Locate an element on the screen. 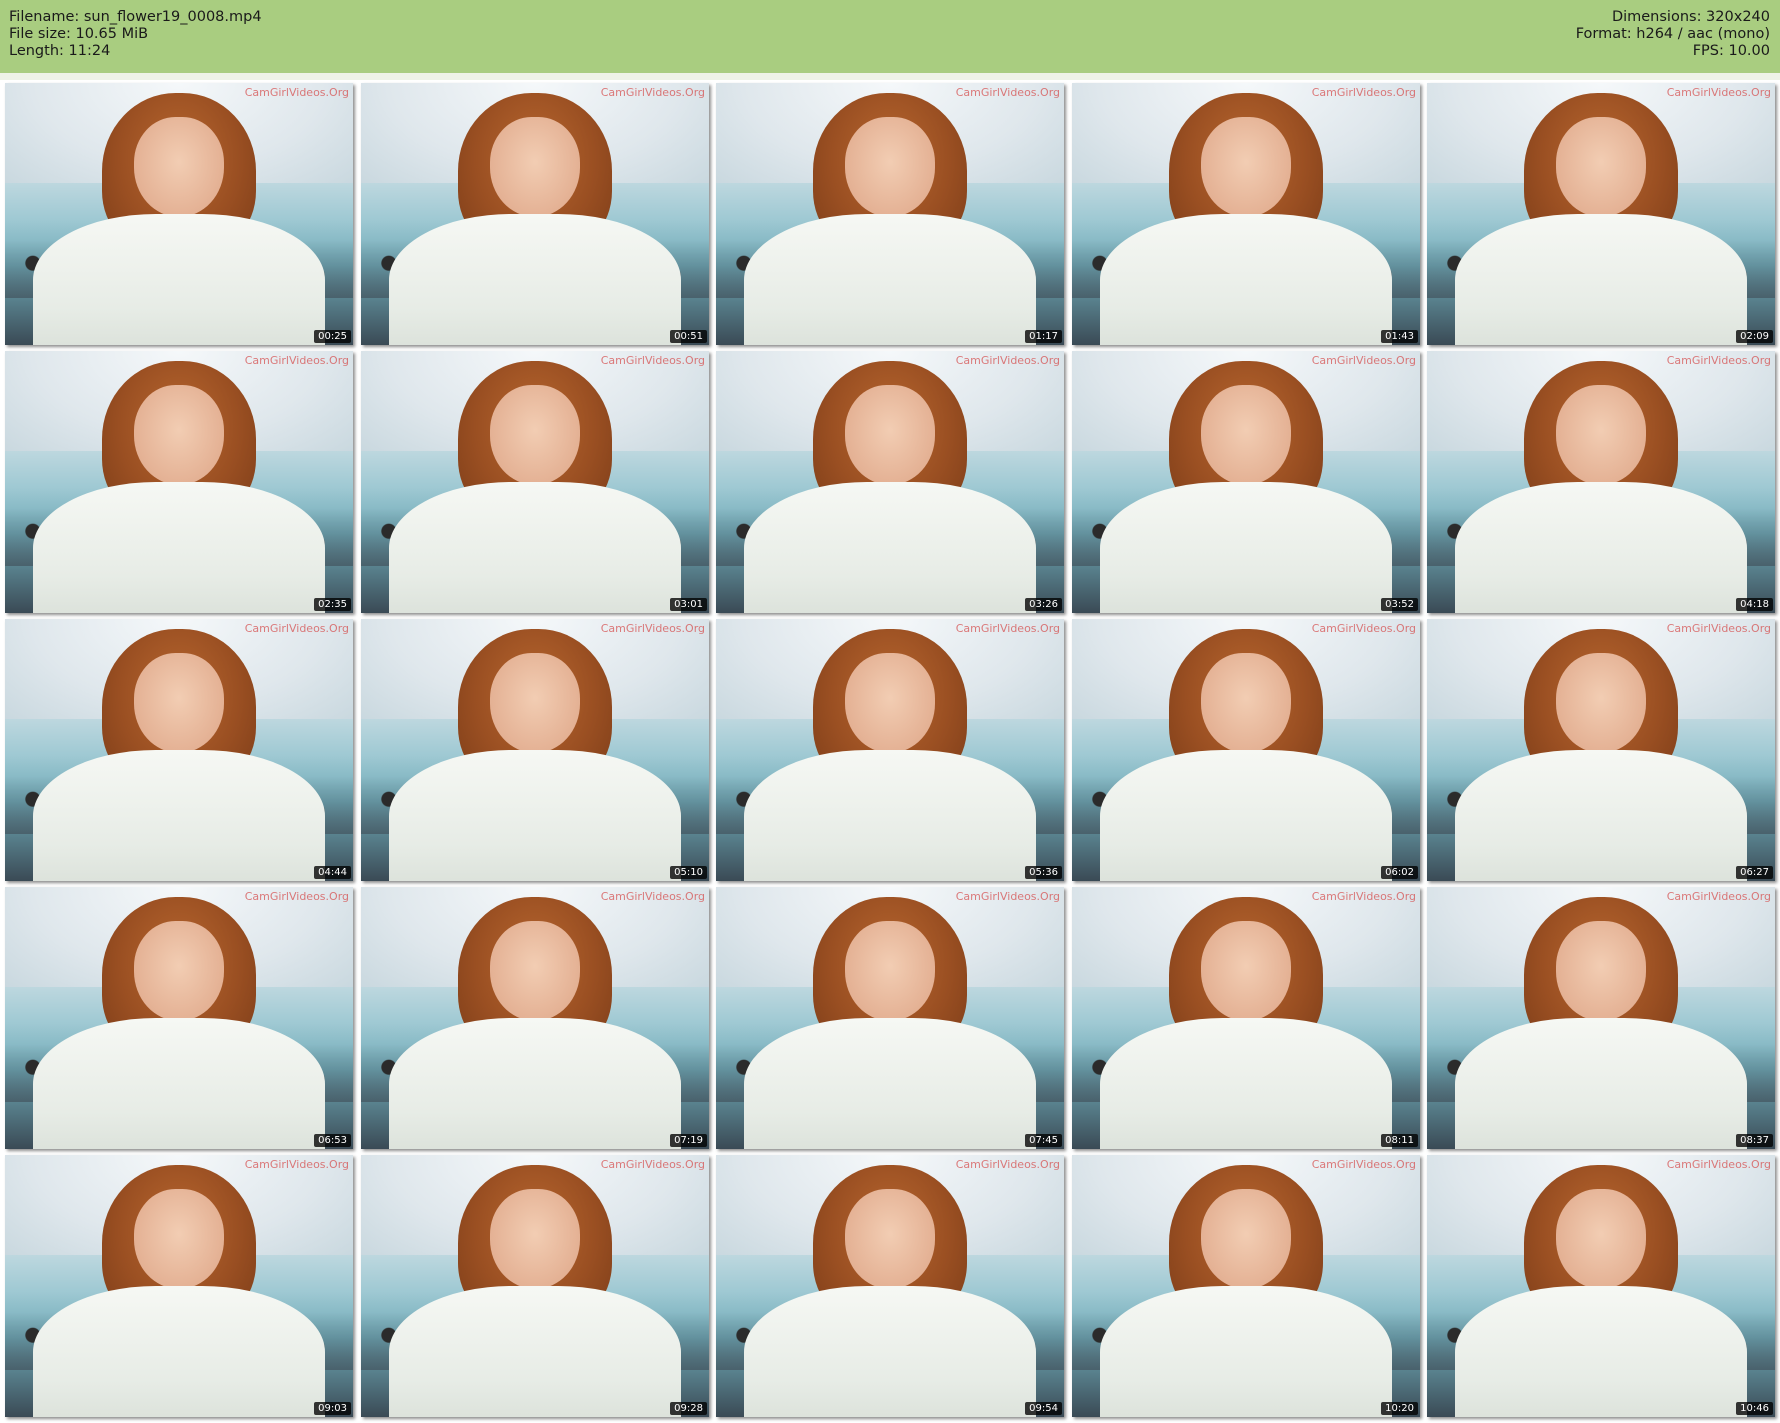 Image resolution: width=1780 pixels, height=1423 pixels. video-thumbnail: CamGirlVideos.Org 08:37 is located at coordinates (1601, 1018).